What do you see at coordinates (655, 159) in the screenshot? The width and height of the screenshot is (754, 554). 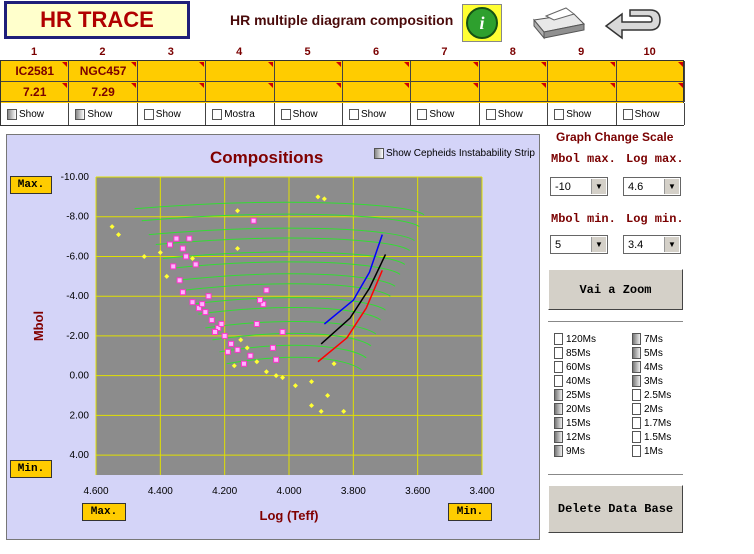 I see `log-max-label: Log max.` at bounding box center [655, 159].